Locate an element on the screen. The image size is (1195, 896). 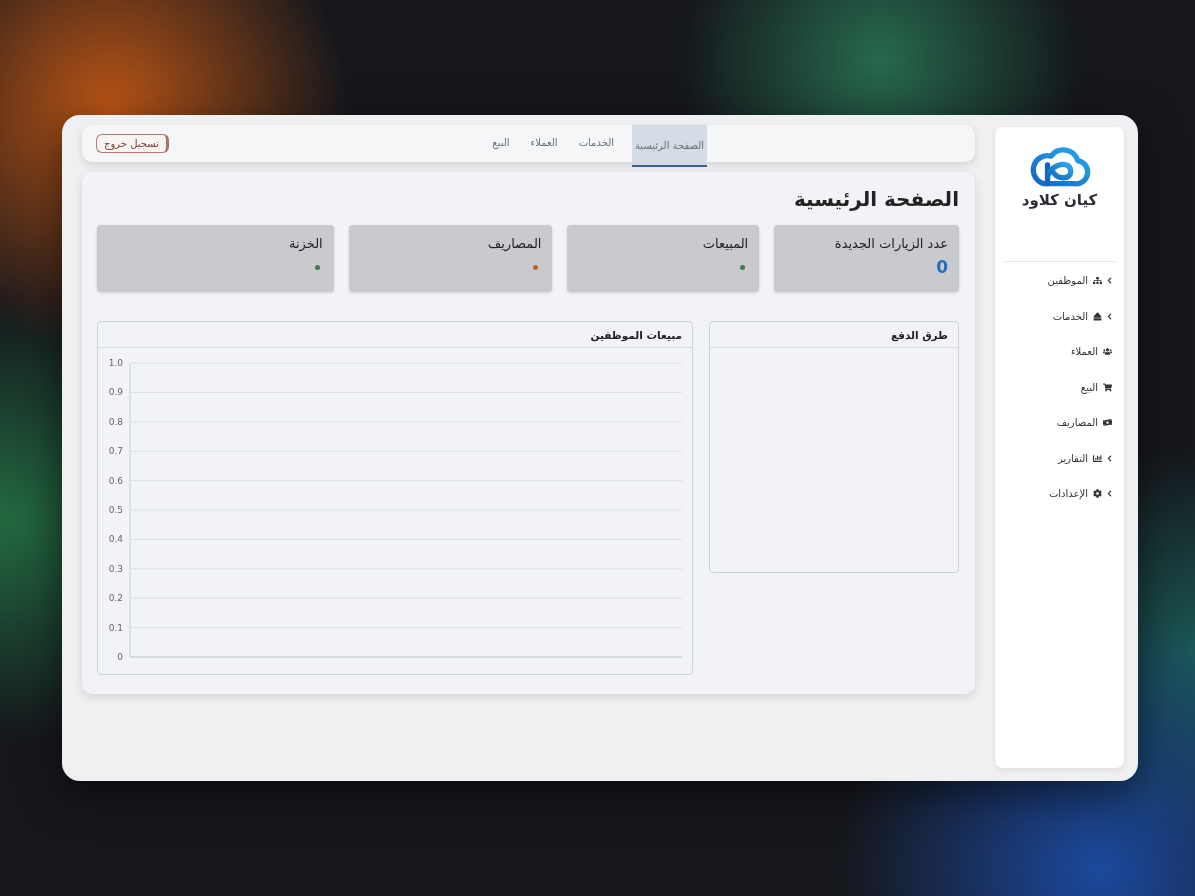
axis-tick-label: 0 is located at coordinates (120, 657).